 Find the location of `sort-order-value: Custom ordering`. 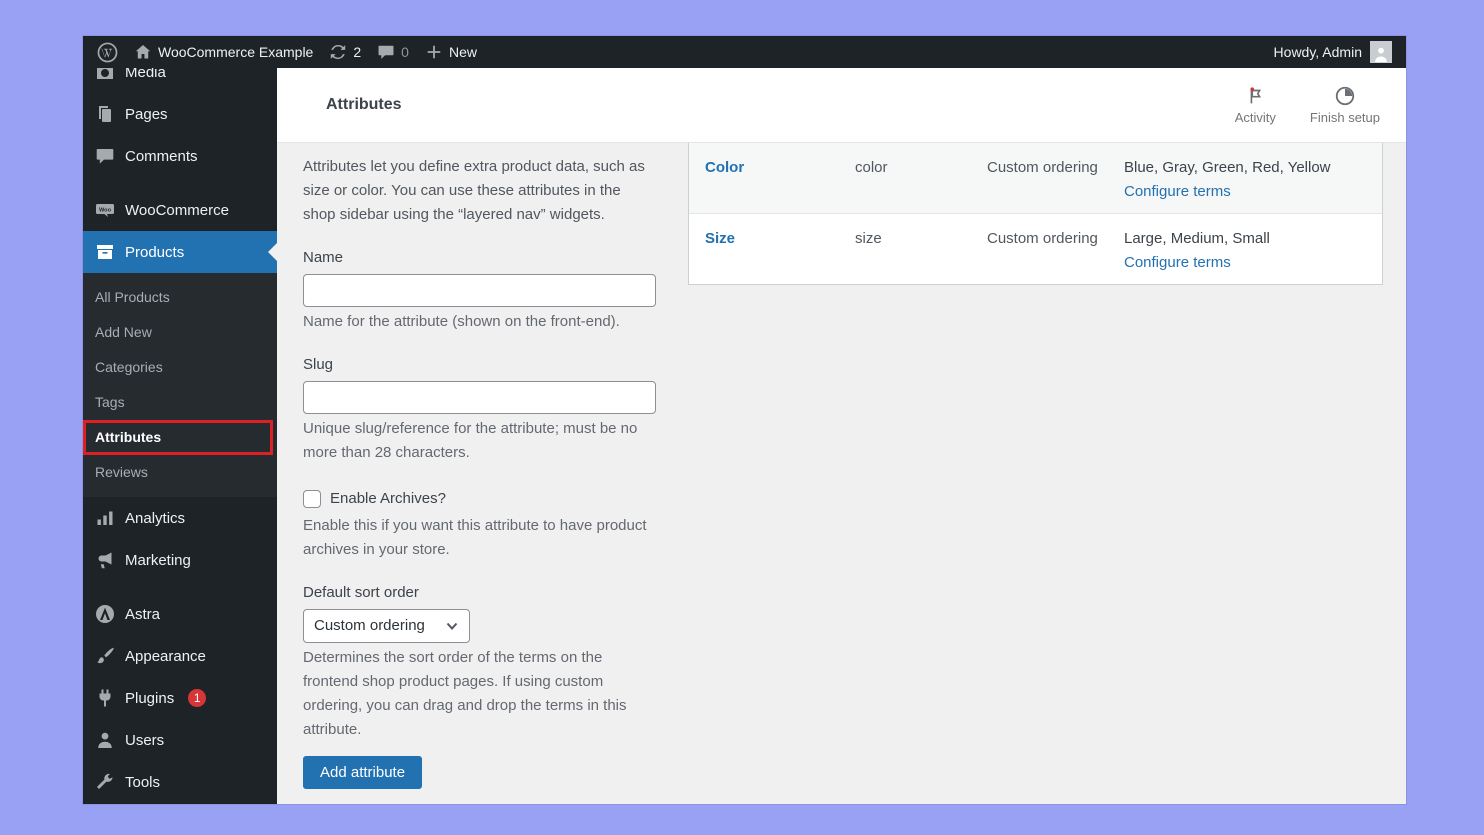

sort-order-value: Custom ordering is located at coordinates (369, 625).